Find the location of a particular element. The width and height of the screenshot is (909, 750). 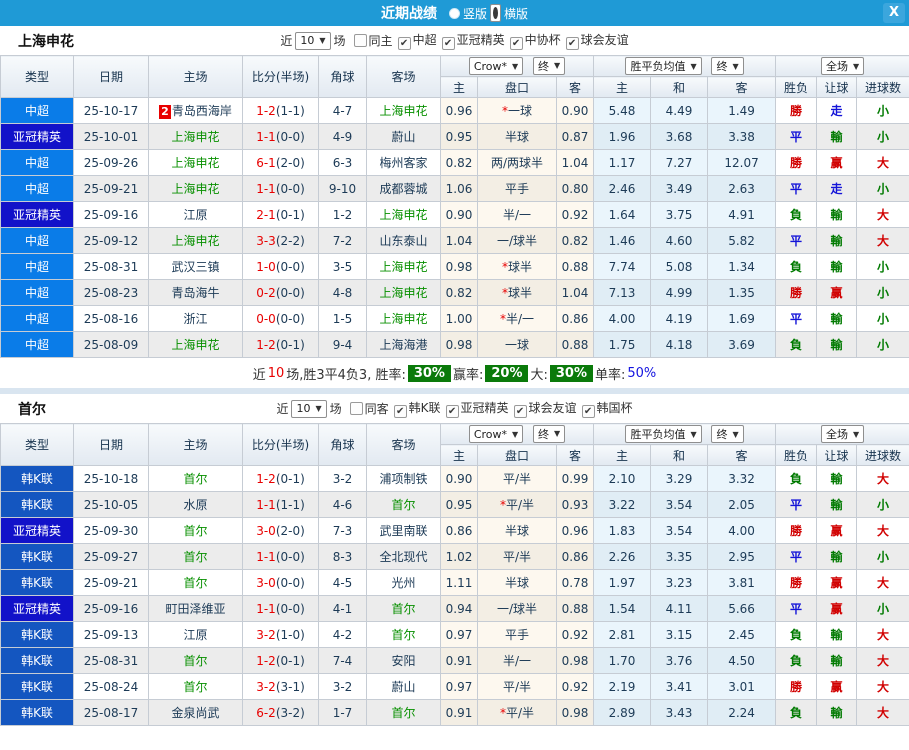

same-home-label: 同主 is located at coordinates (381, 40).